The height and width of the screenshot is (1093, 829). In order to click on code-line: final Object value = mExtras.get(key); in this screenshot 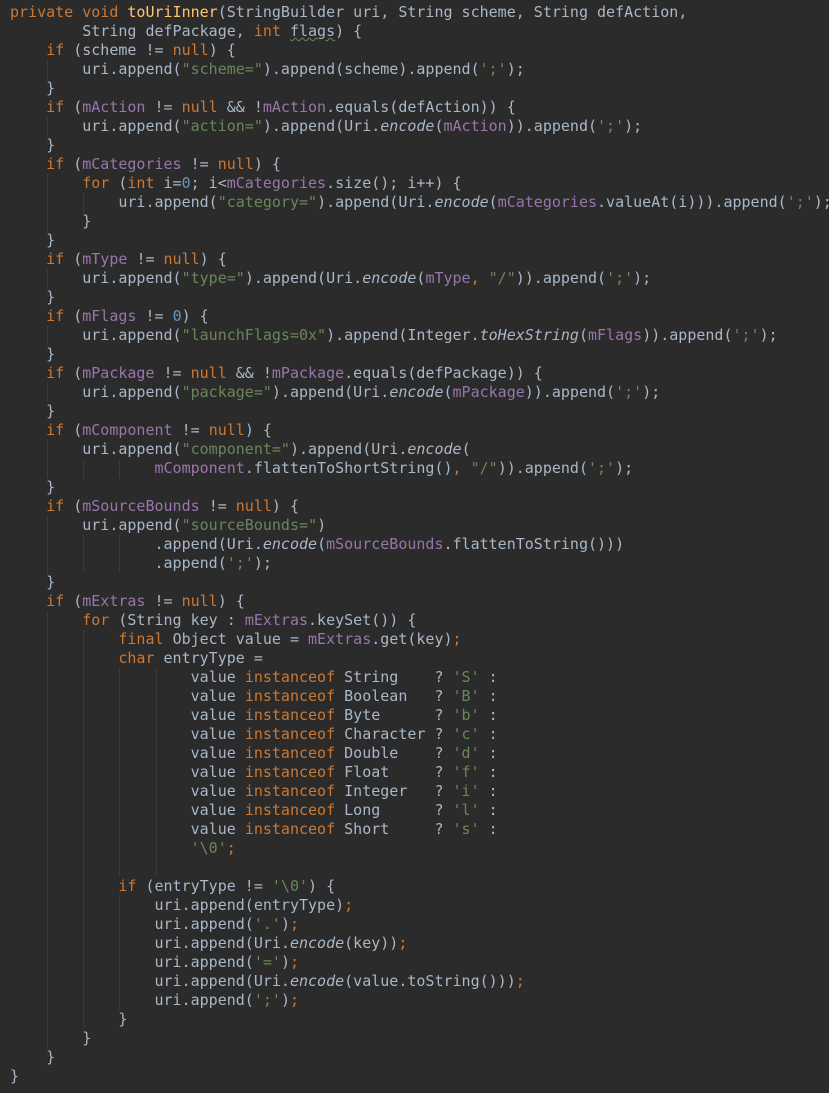, I will do `click(419, 639)`.